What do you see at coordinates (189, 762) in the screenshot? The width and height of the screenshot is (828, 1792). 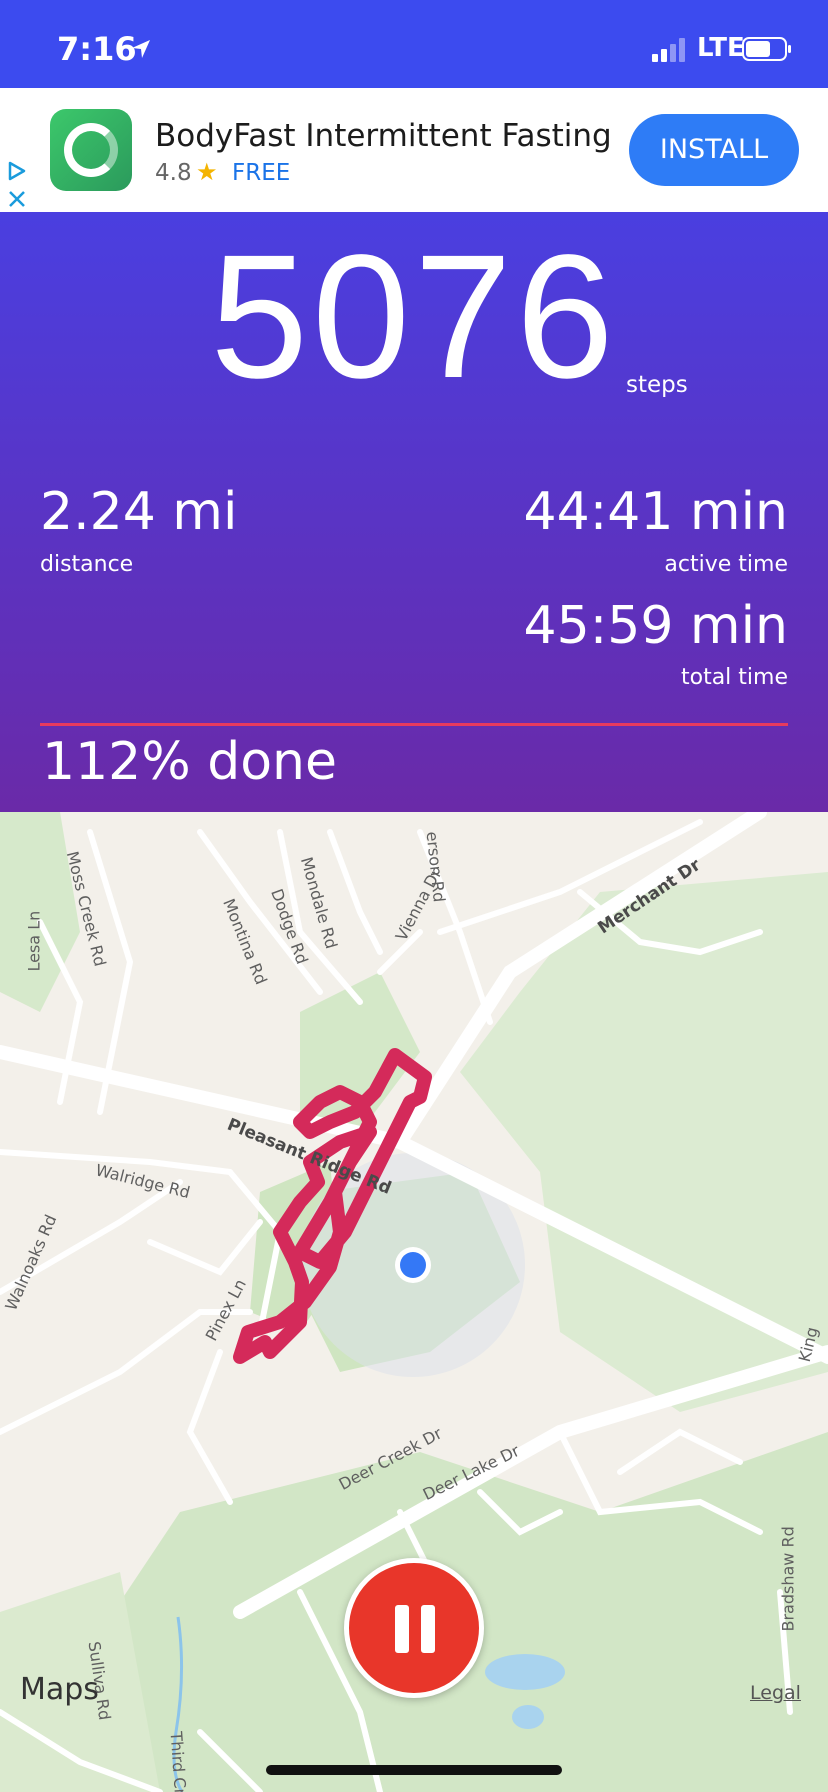 I see `progress-text: 112% done` at bounding box center [189, 762].